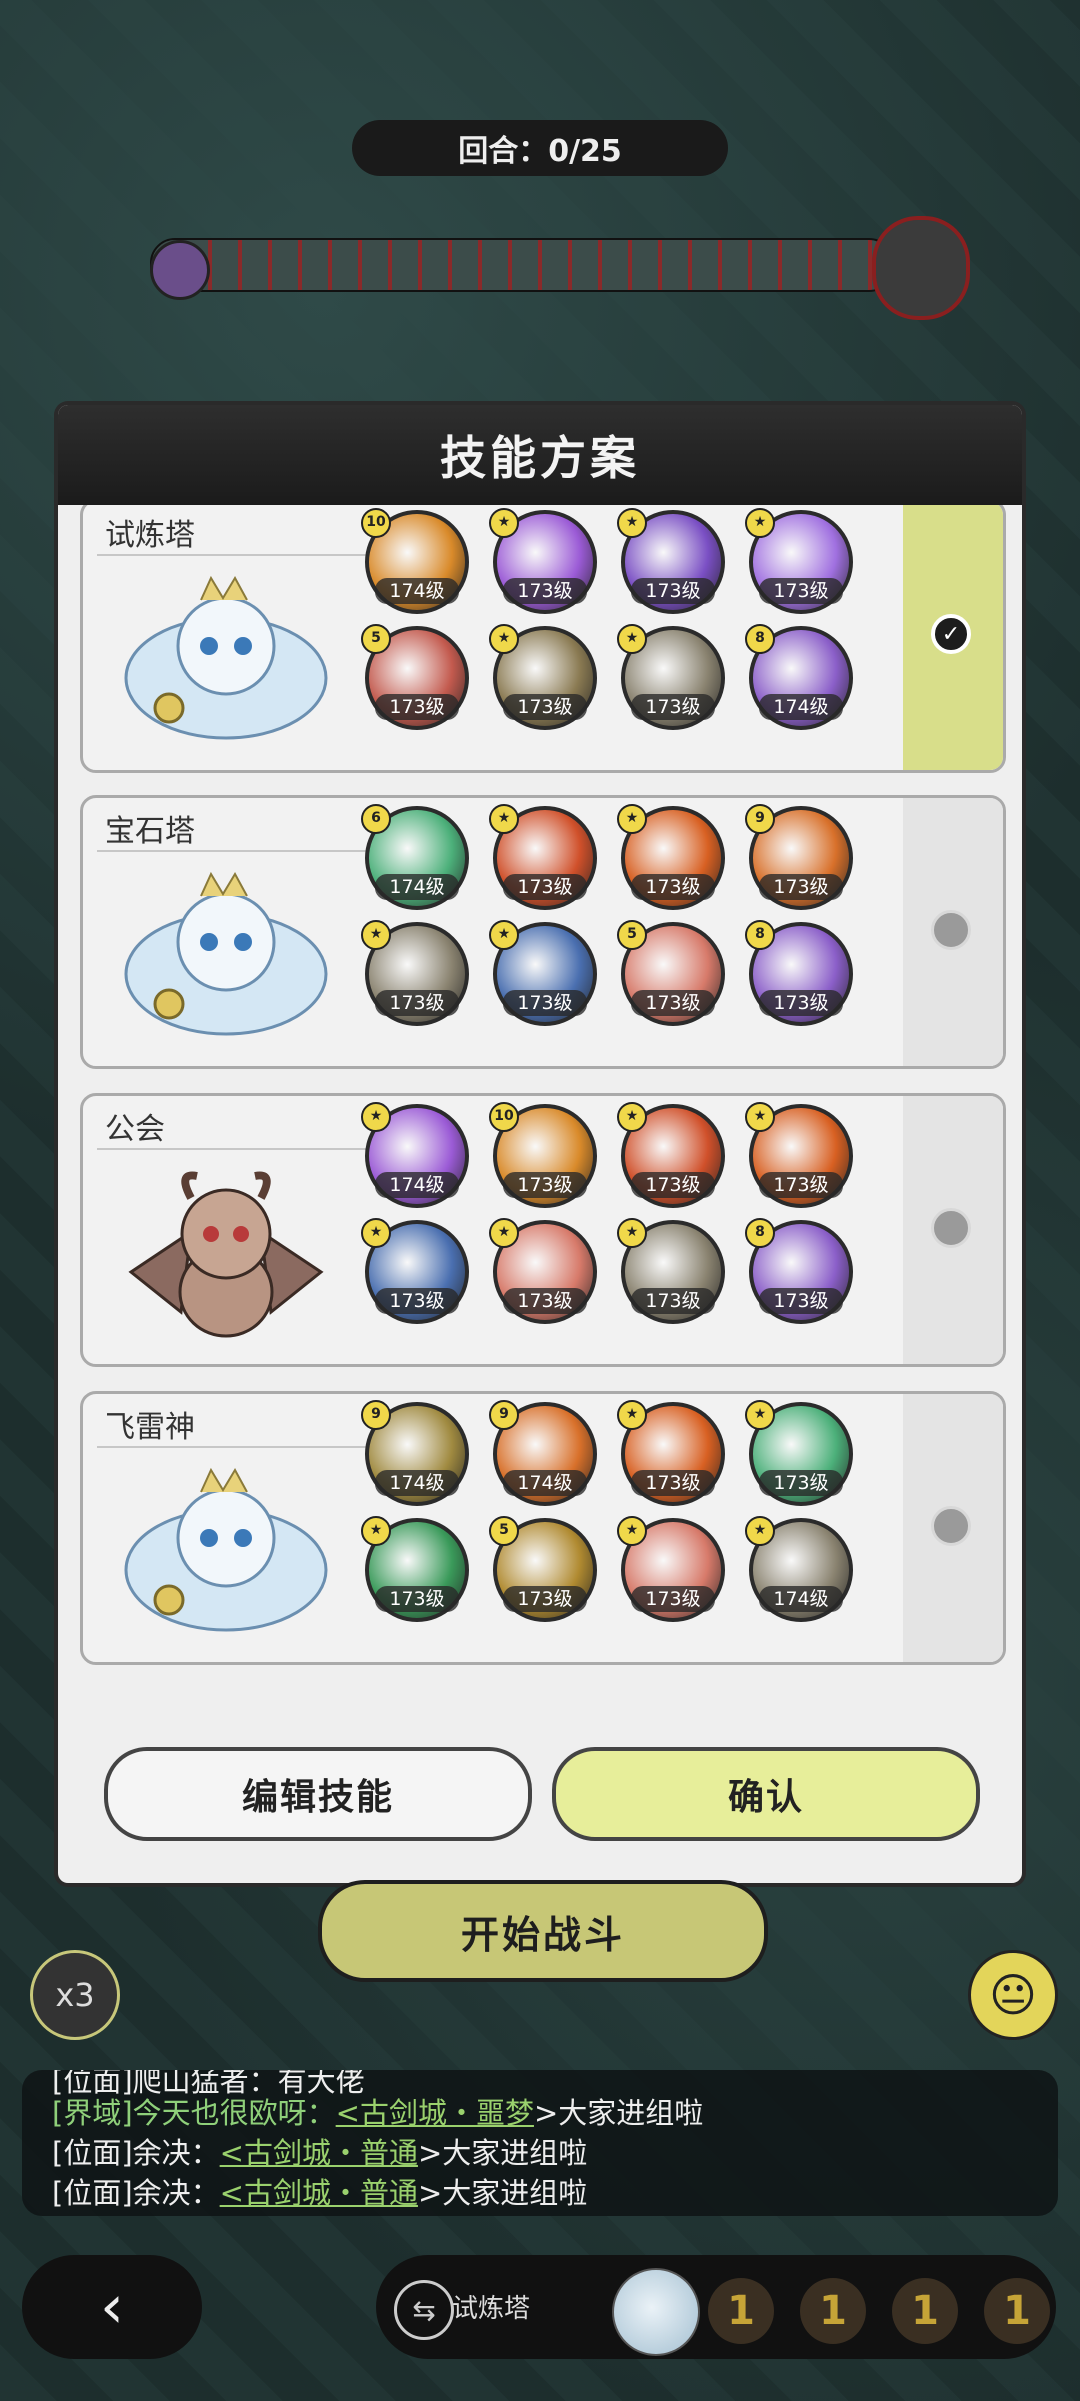 This screenshot has width=1080, height=2401. I want to click on check-icon: ✓, so click(951, 634).